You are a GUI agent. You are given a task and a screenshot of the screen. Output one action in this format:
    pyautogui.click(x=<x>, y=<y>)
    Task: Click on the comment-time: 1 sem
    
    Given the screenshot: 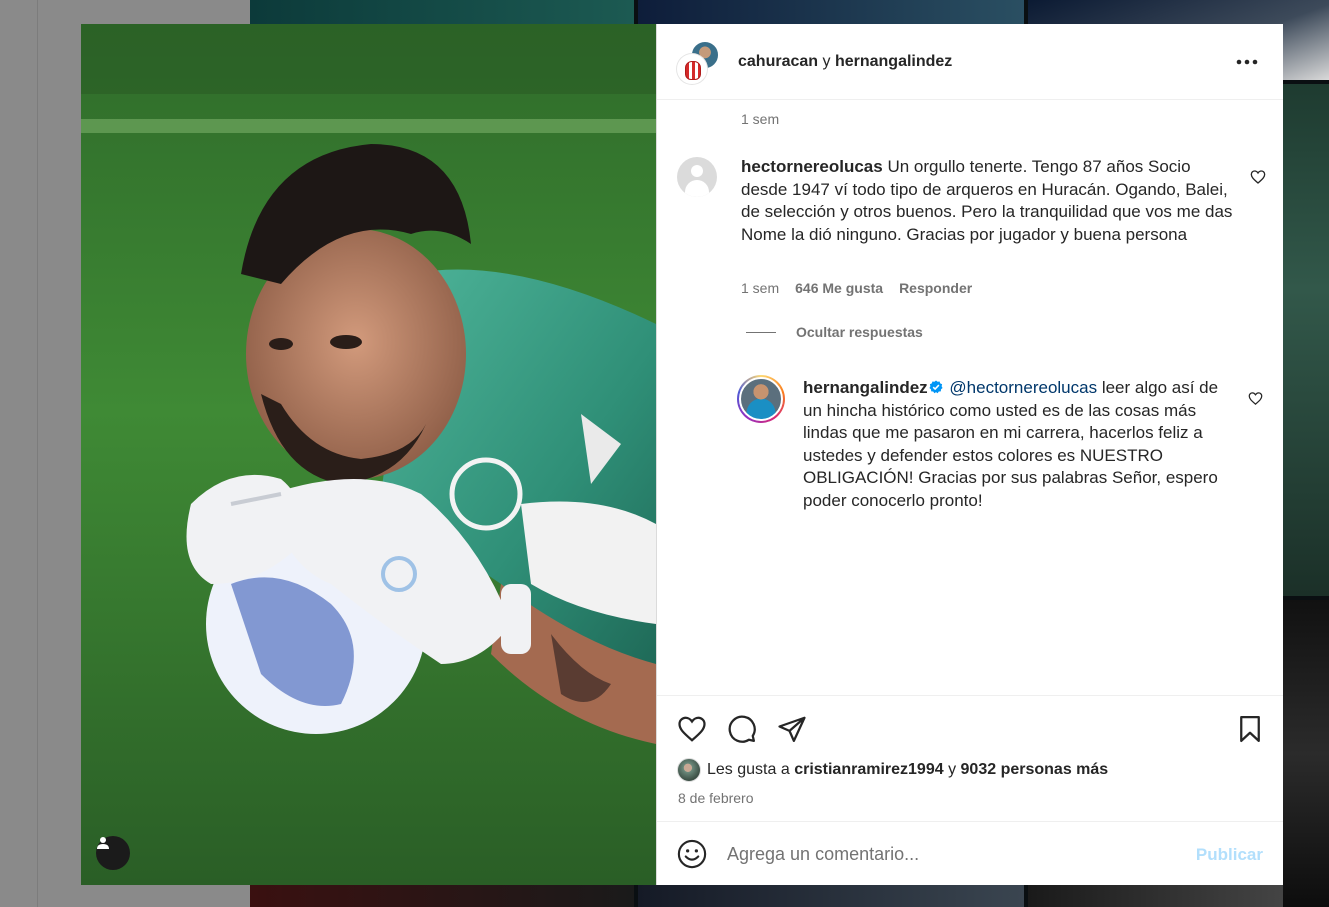 What is the action you would take?
    pyautogui.click(x=760, y=288)
    